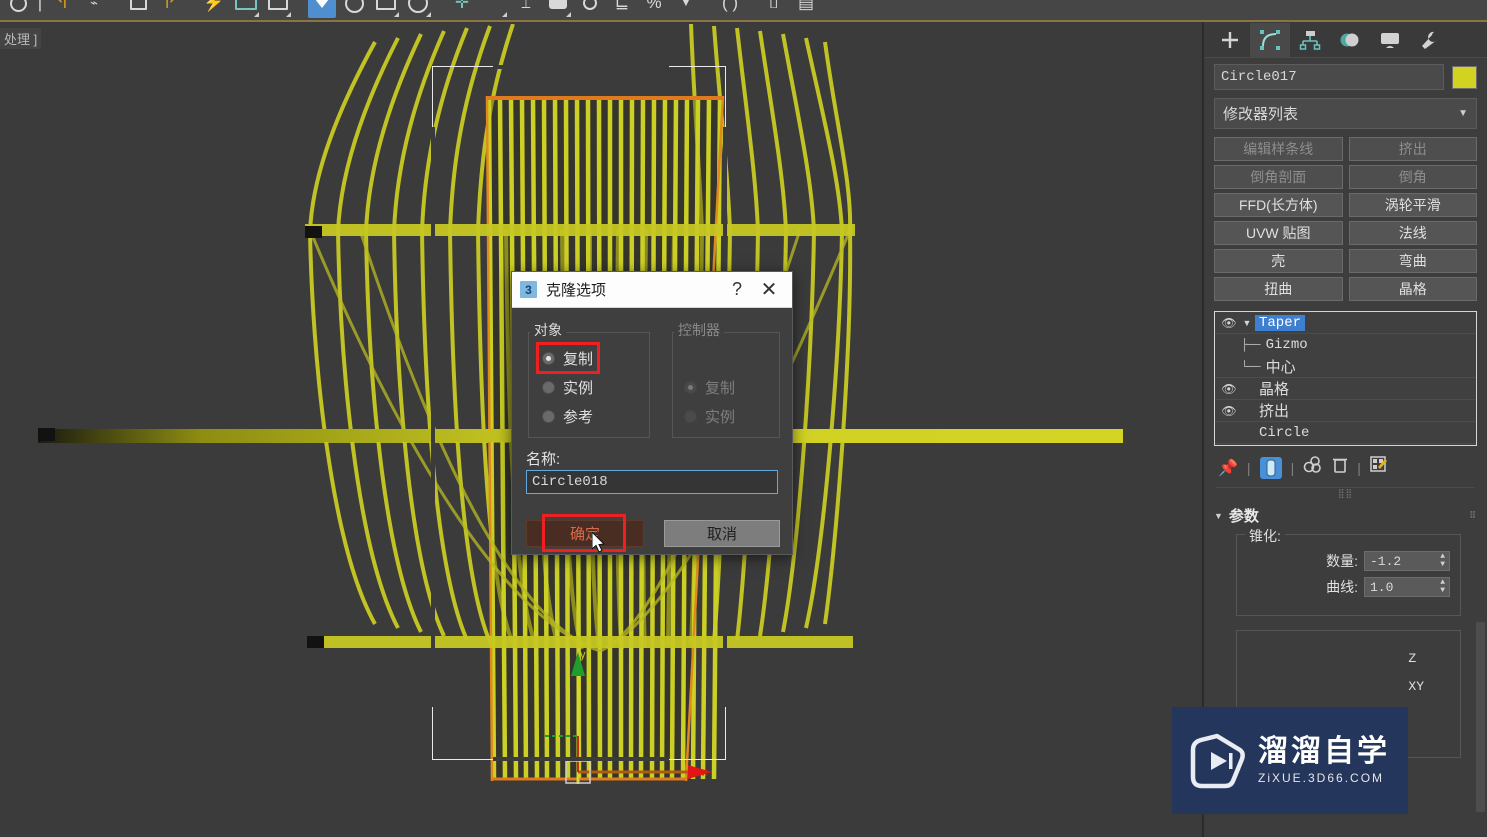 This screenshot has width=1487, height=837. What do you see at coordinates (1430, 40) in the screenshot?
I see `utilities-tab` at bounding box center [1430, 40].